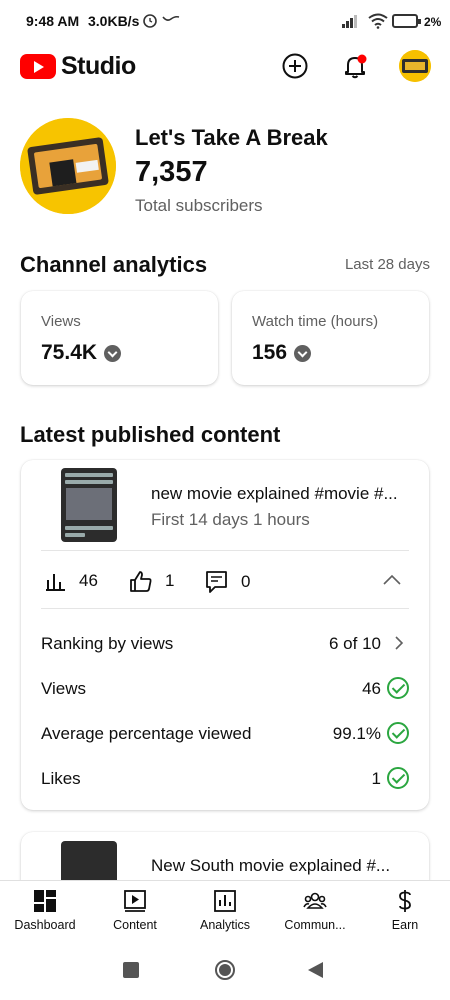 The image size is (450, 1000). Describe the element at coordinates (362, 59) in the screenshot. I see `notification-dot-icon` at that location.